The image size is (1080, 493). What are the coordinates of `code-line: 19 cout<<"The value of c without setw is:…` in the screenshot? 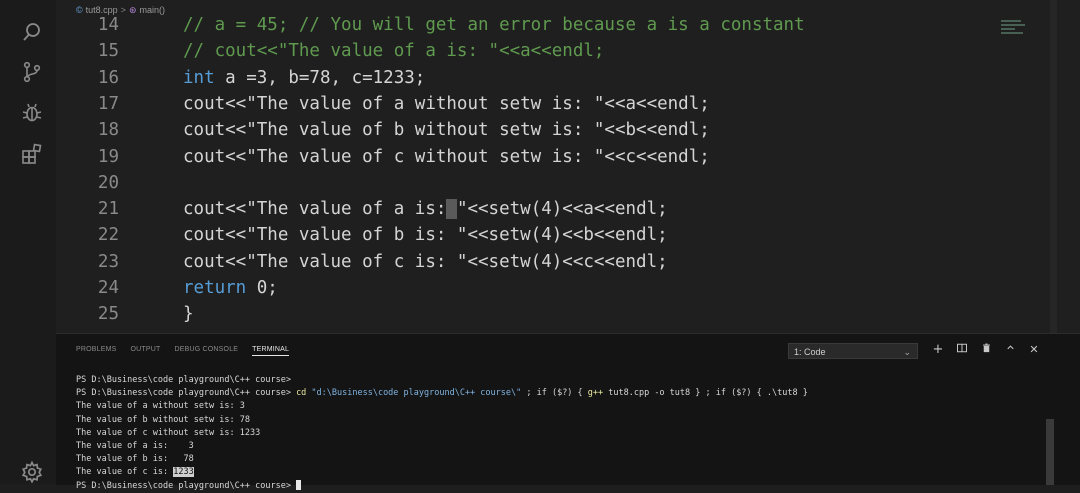 It's located at (526, 157).